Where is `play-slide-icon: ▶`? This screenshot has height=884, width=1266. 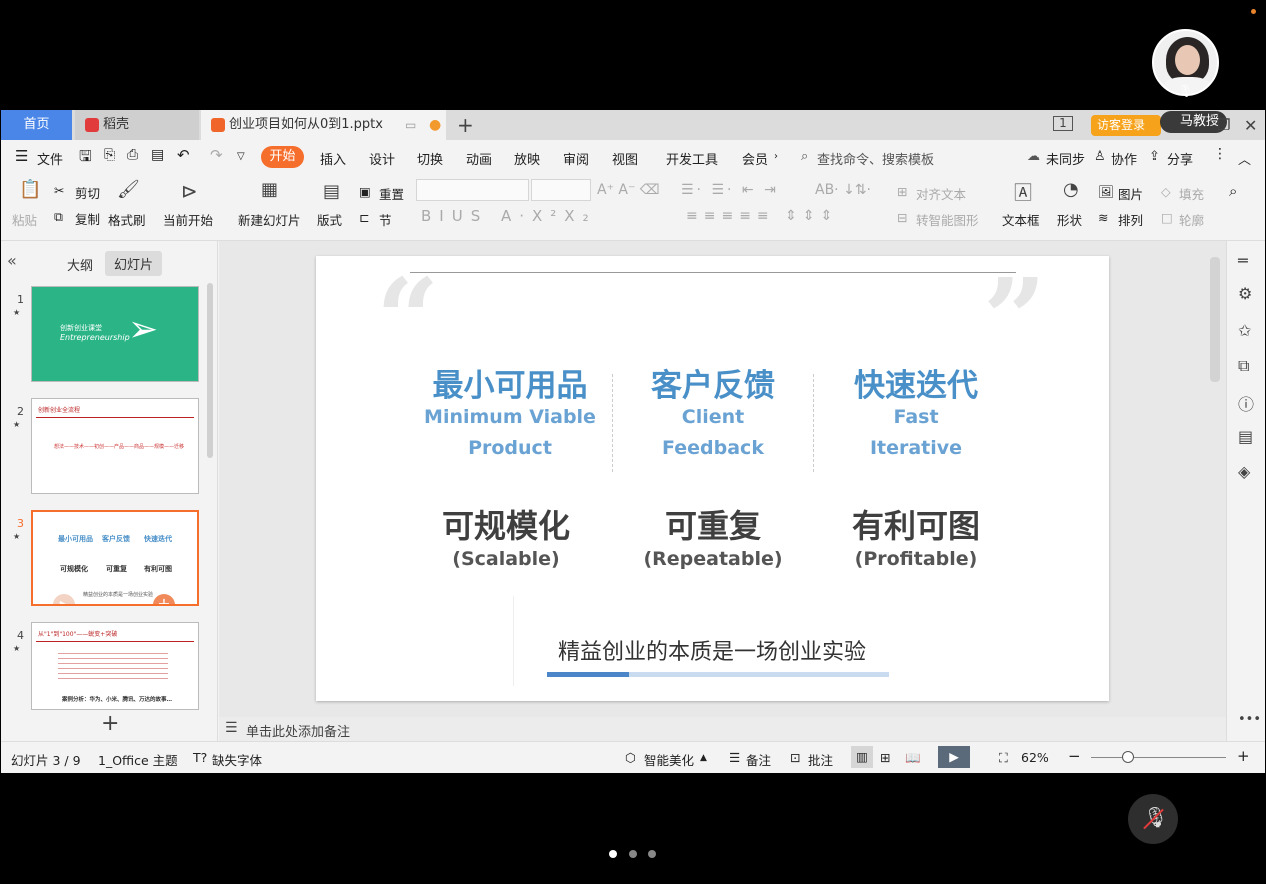 play-slide-icon: ▶ is located at coordinates (64, 599).